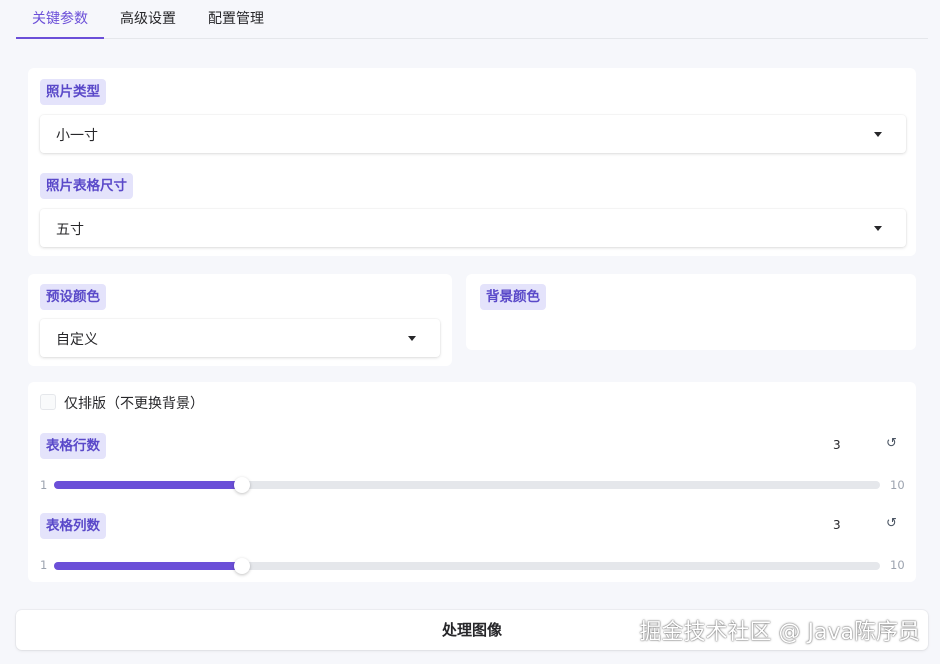 The image size is (940, 664). I want to click on sheet-size-select: 五寸, so click(473, 228).